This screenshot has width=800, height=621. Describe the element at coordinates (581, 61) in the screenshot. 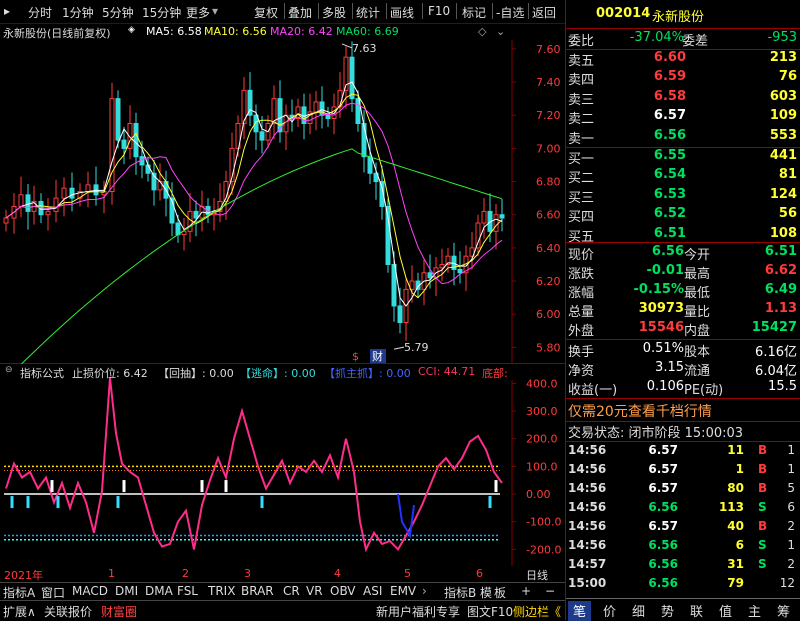

I see `ask-level-label: 卖五` at that location.